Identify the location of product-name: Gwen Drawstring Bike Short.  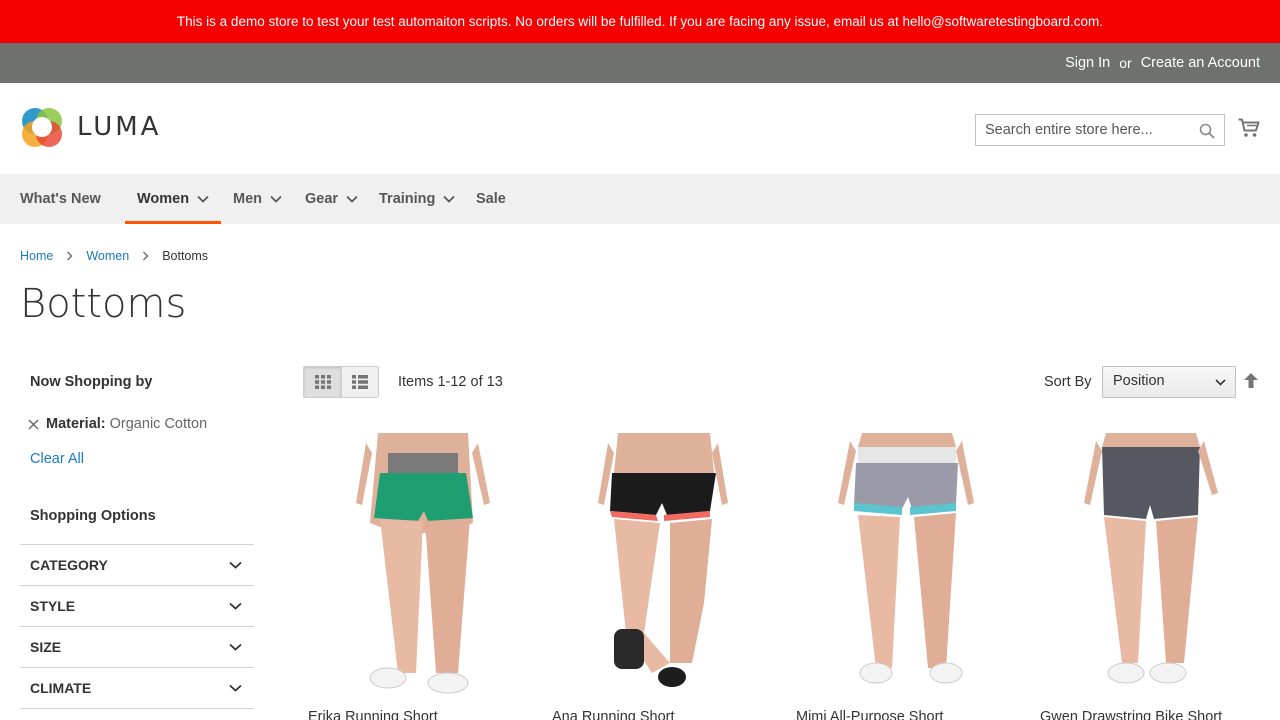
(1131, 714).